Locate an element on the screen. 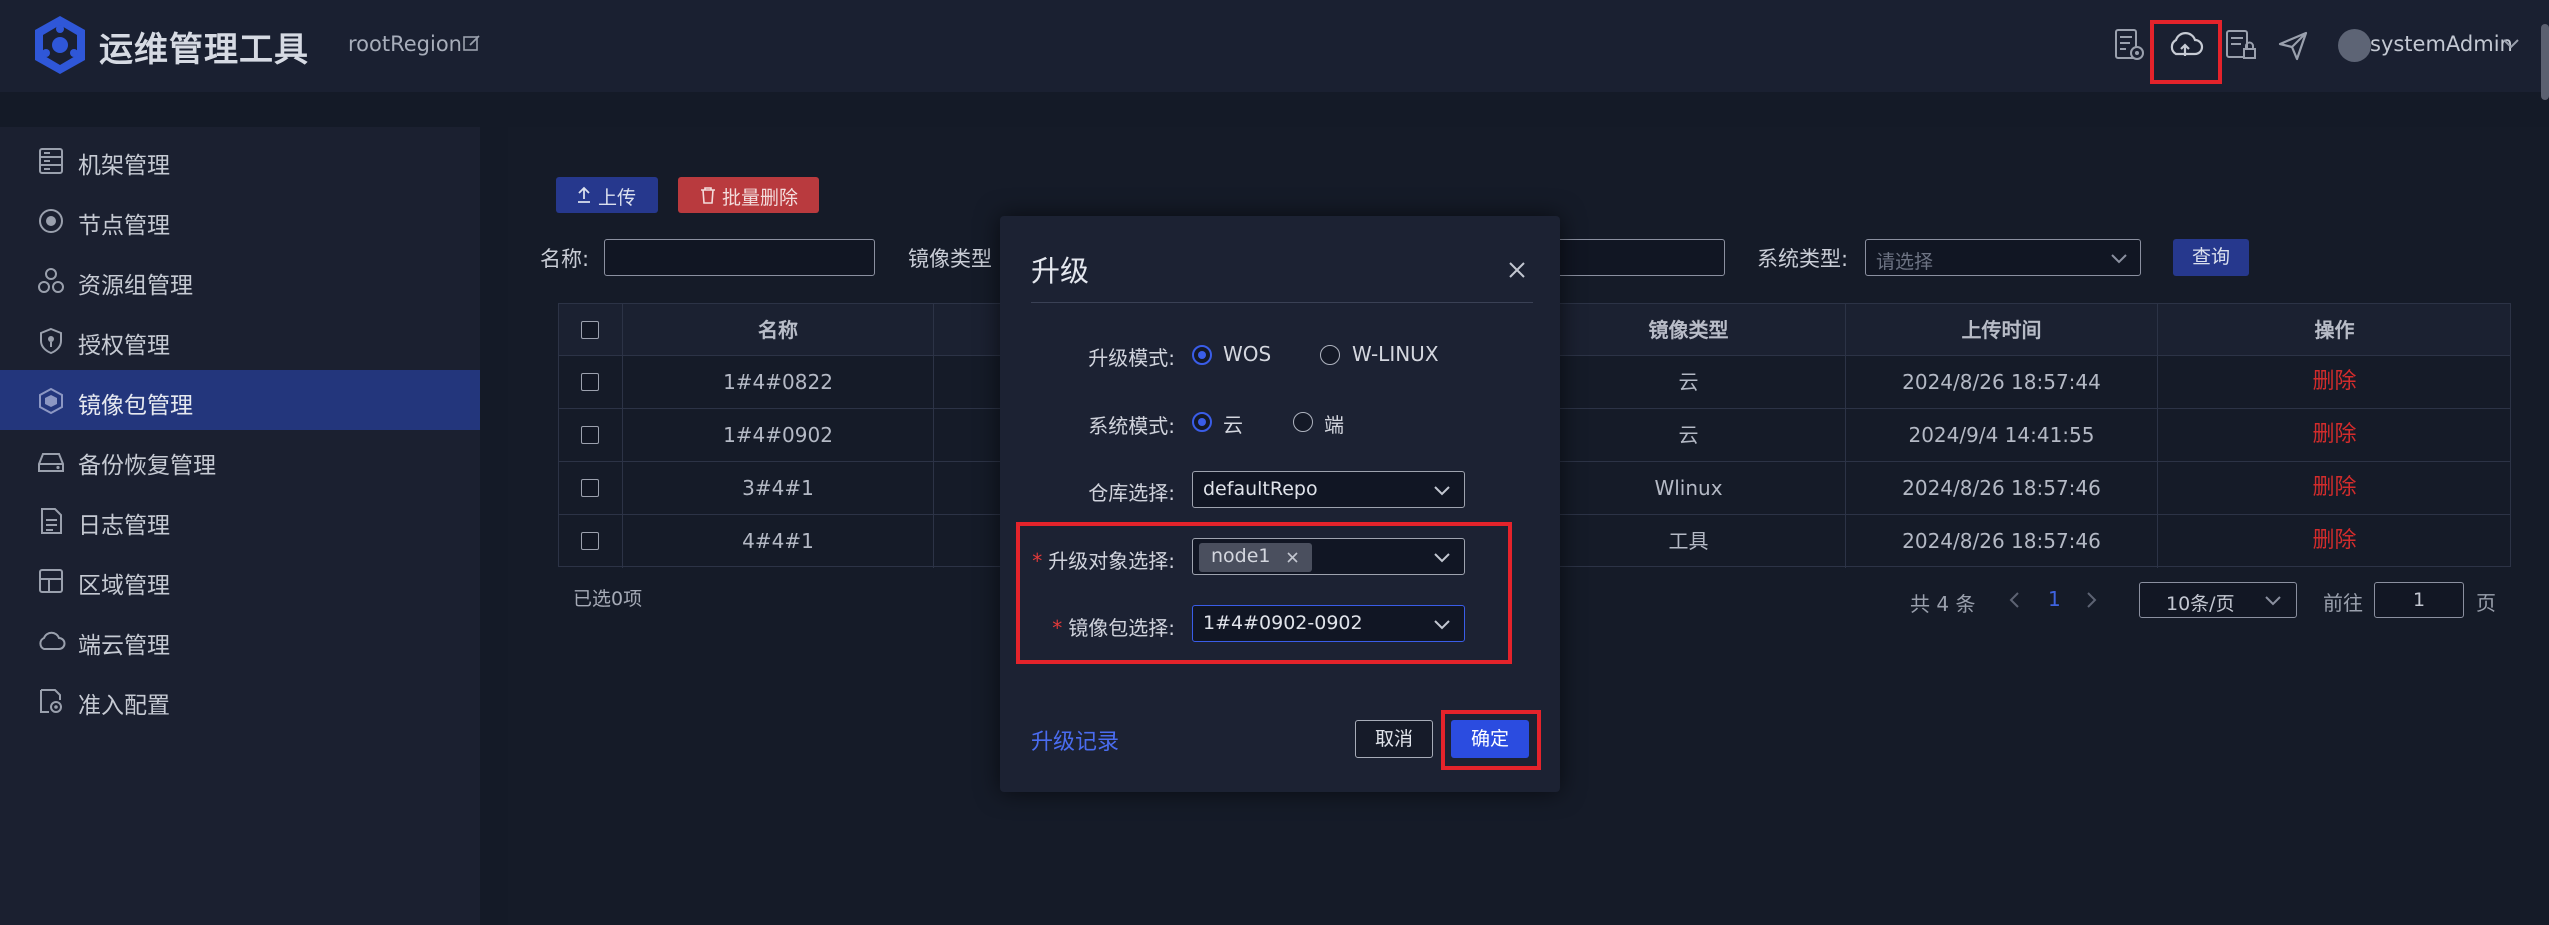 The image size is (2549, 925). sidebar-item-resource-group: 资源组管理 is located at coordinates (240, 280).